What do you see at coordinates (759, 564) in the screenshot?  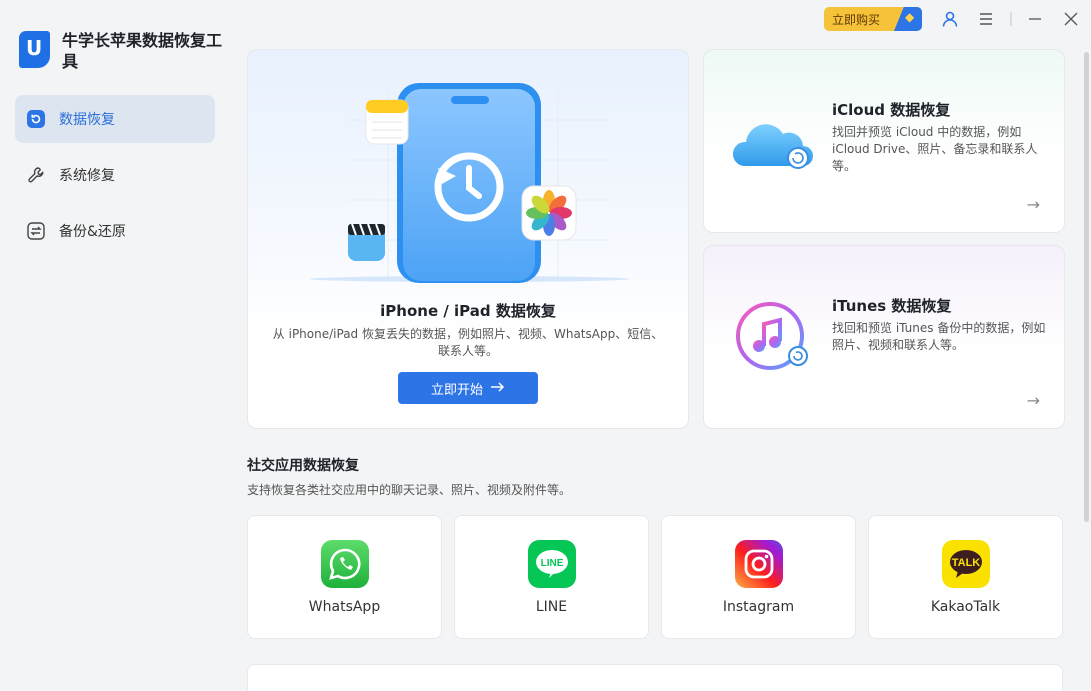 I see `instagram-icon` at bounding box center [759, 564].